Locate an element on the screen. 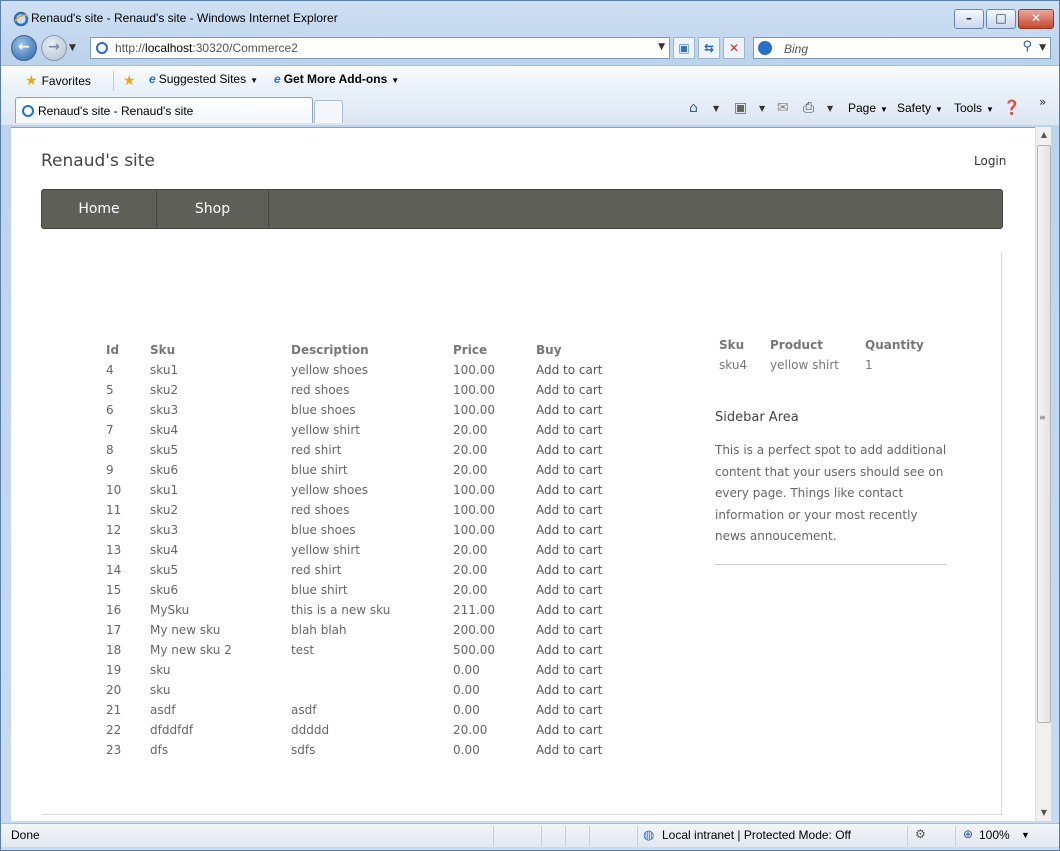  content-border-bottom is located at coordinates (522, 814).